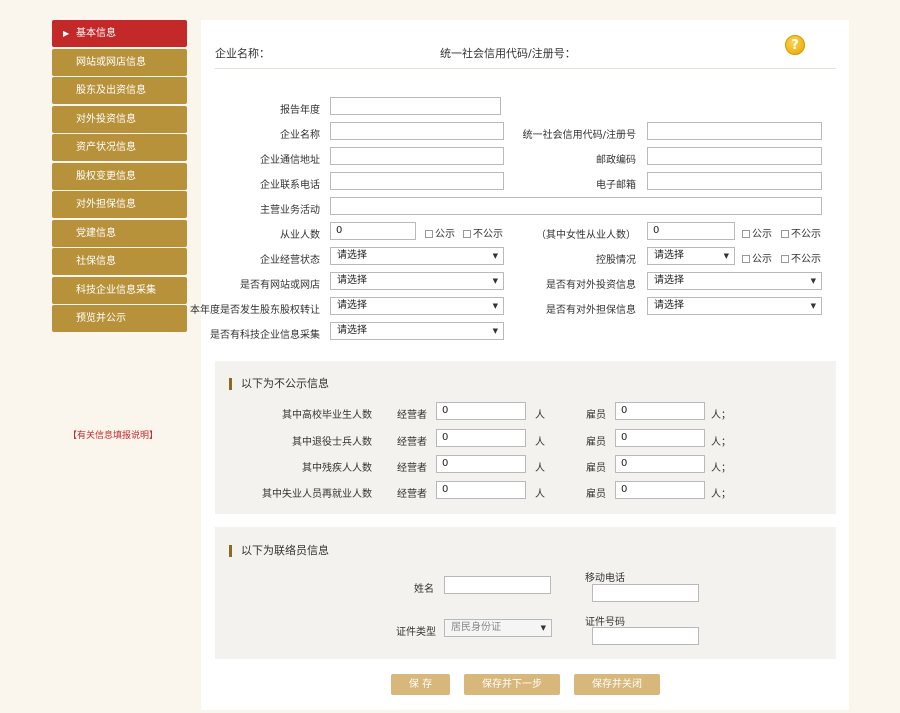  Describe the element at coordinates (481, 490) in the screenshot. I see `reemployed-operator-input: 0` at that location.